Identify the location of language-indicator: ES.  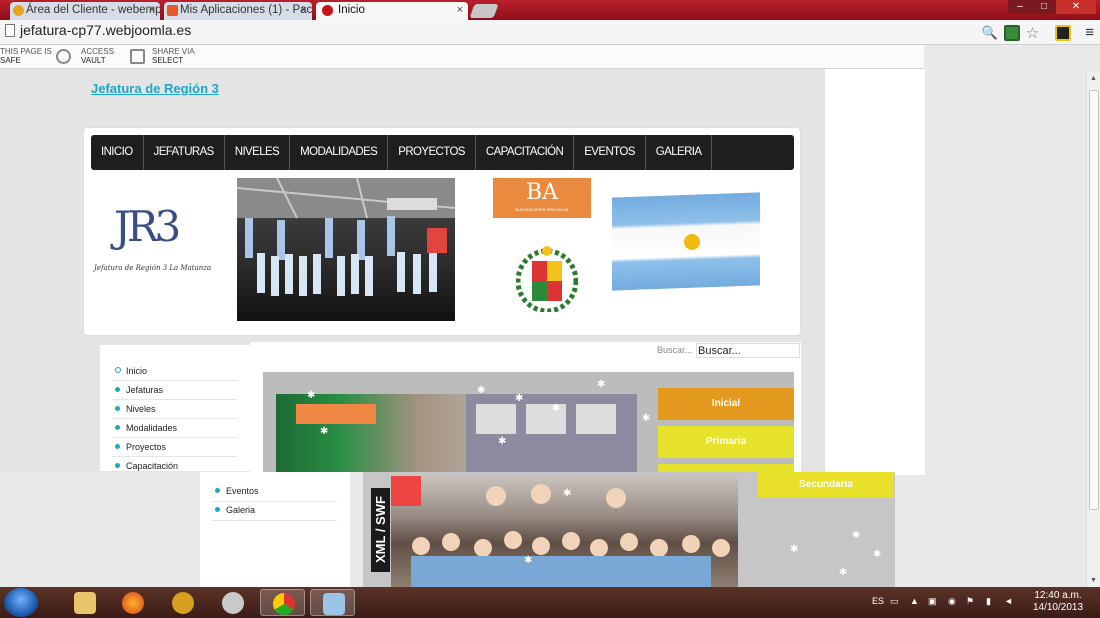
(878, 601).